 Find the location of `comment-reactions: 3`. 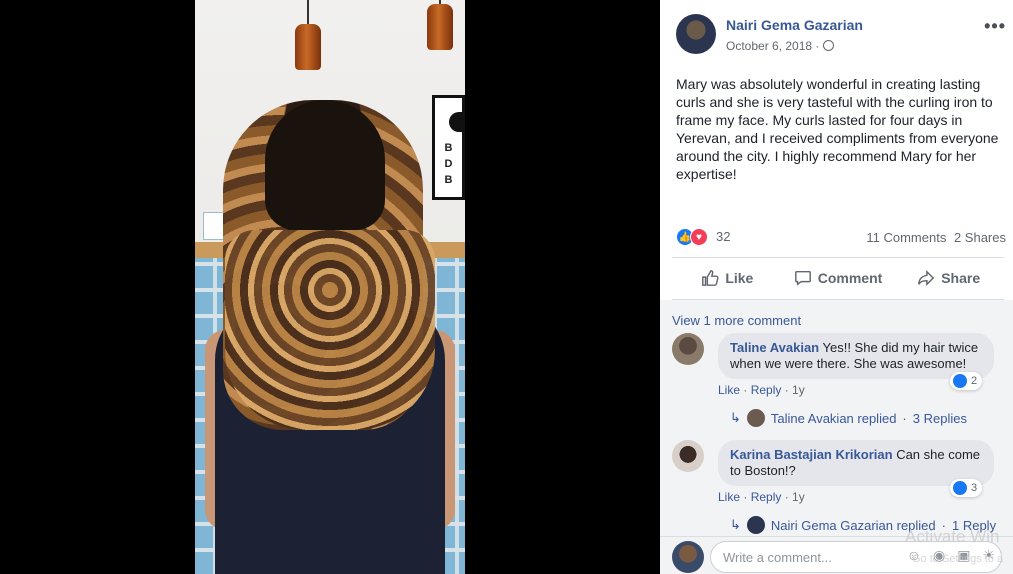

comment-reactions: 3 is located at coordinates (966, 488).